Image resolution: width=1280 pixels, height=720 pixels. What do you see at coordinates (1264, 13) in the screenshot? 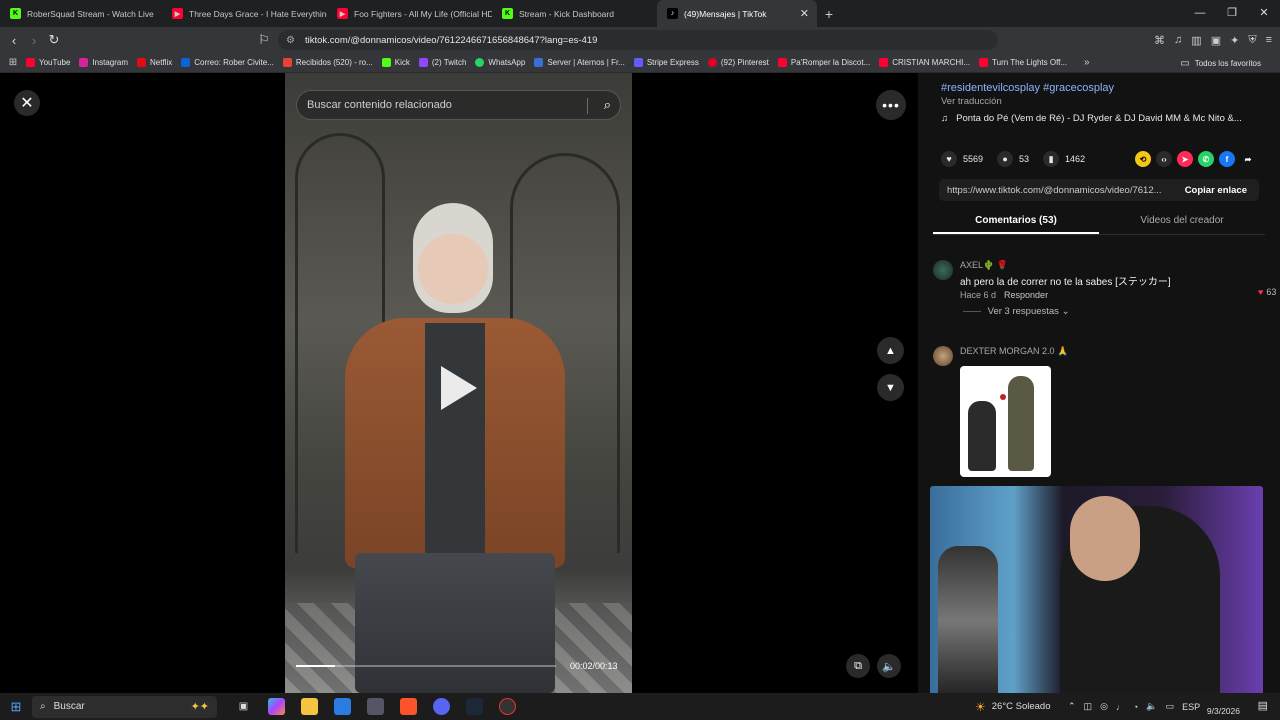
I see `window-close-icon: ✕` at bounding box center [1264, 13].